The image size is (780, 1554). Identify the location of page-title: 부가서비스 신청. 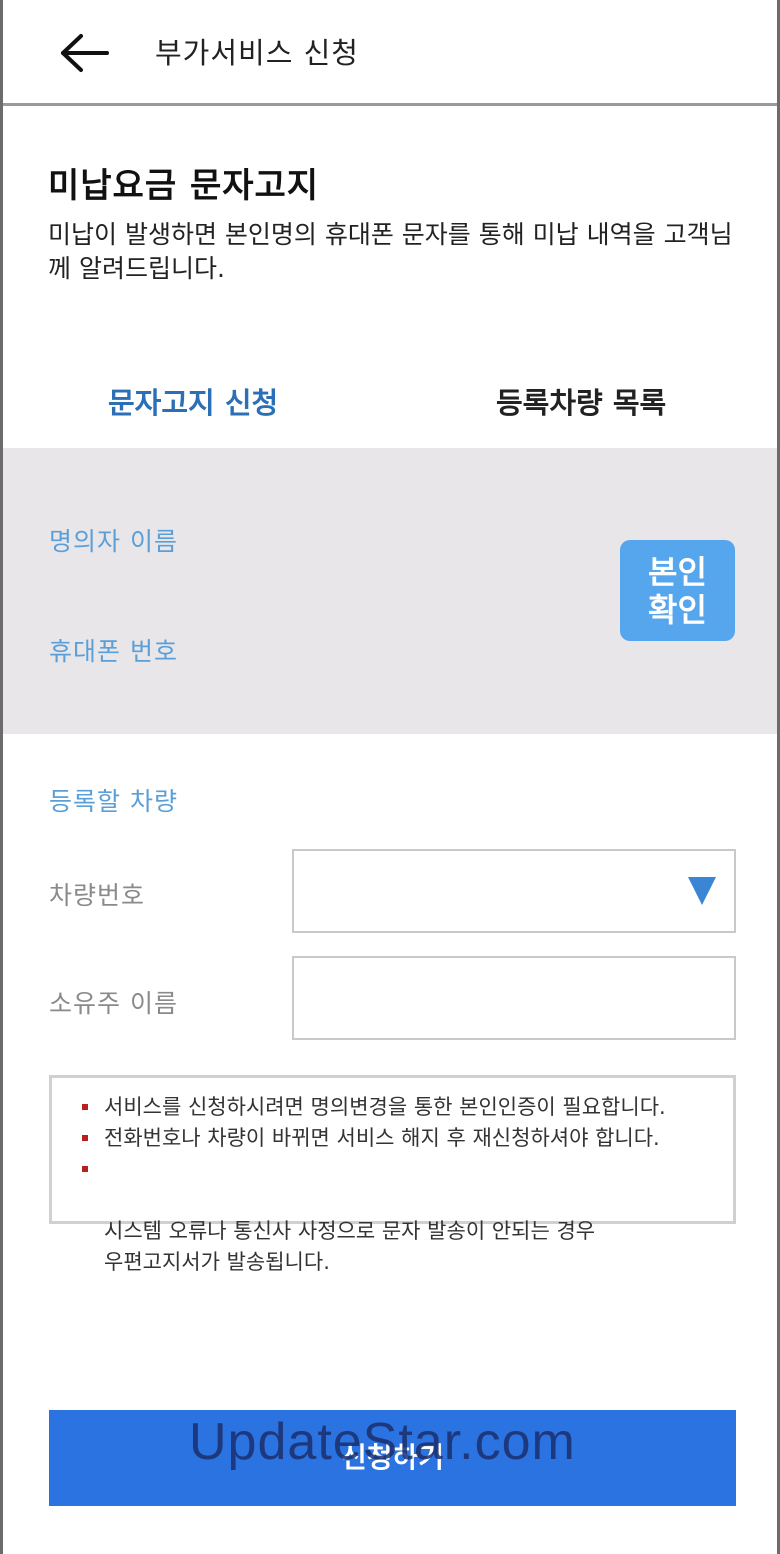
(257, 53).